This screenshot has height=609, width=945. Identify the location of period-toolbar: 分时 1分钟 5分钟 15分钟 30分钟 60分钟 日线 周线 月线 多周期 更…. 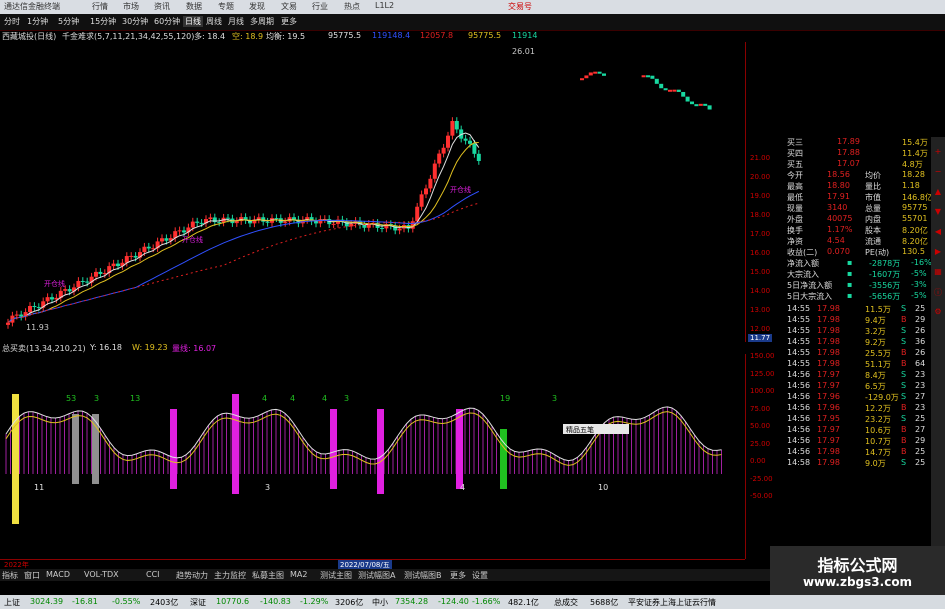
(472, 22).